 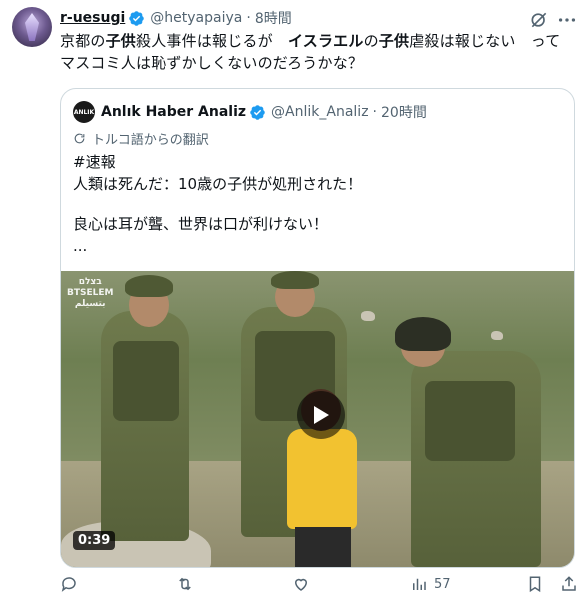 I want to click on play-icon, so click(x=321, y=415).